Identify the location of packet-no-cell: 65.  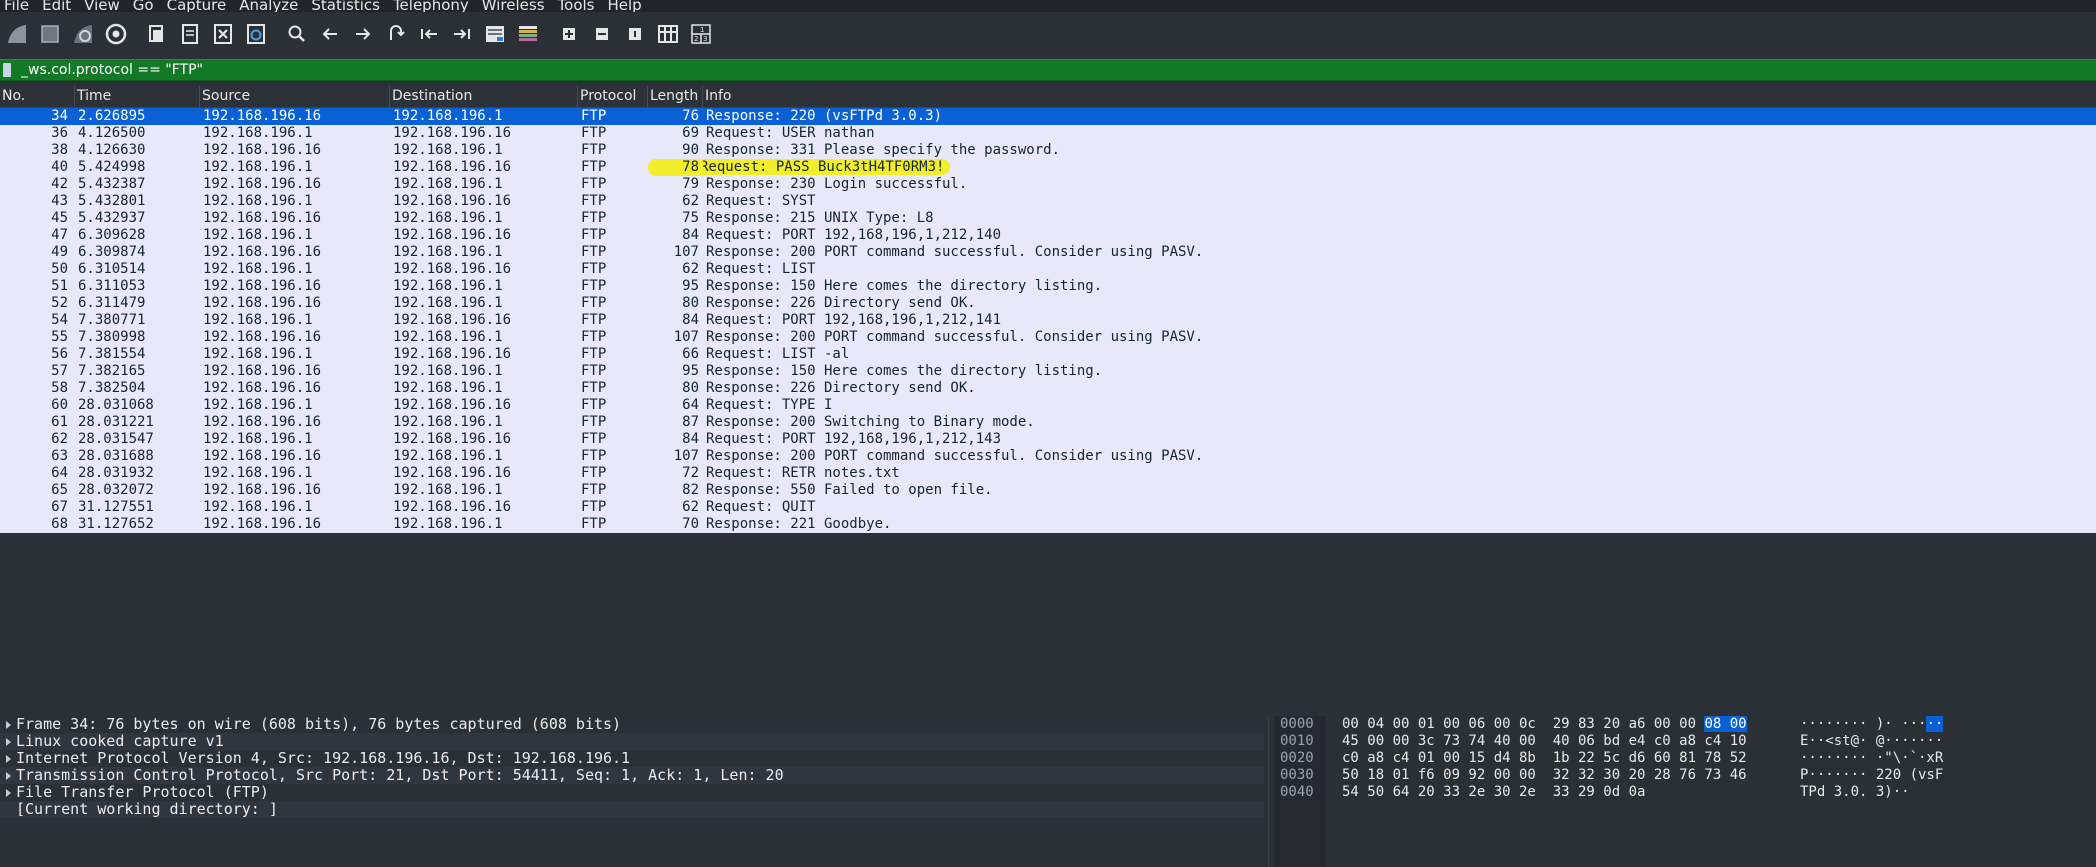
(59, 490).